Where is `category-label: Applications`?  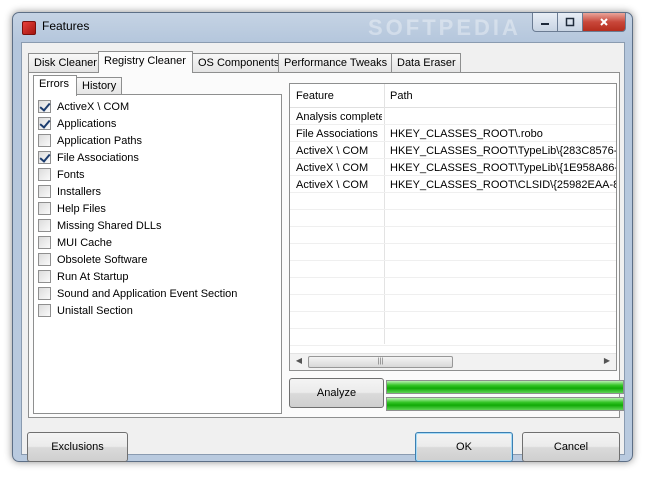 category-label: Applications is located at coordinates (87, 123).